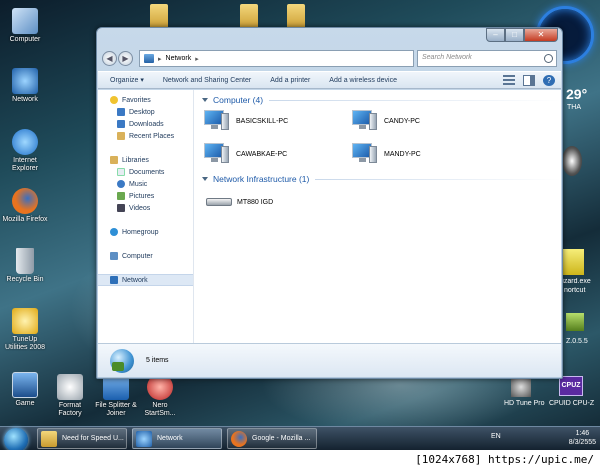 Image resolution: width=600 pixels, height=469 pixels. I want to click on recycle-bin-icon, so click(25, 261).